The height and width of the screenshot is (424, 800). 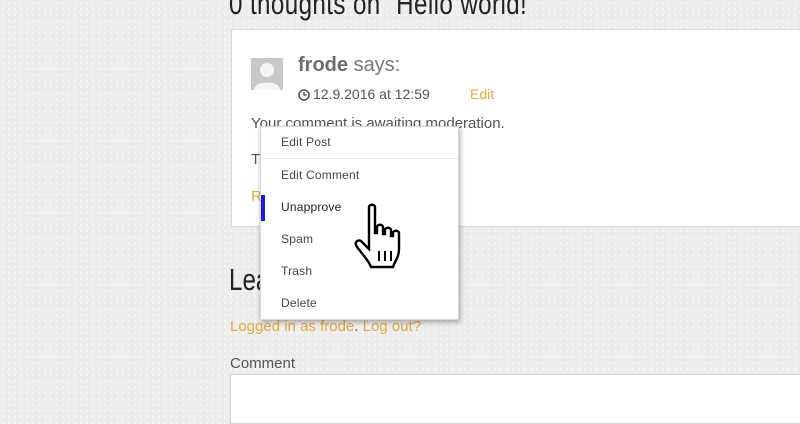 What do you see at coordinates (392, 326) in the screenshot?
I see `logout-link: Log out?` at bounding box center [392, 326].